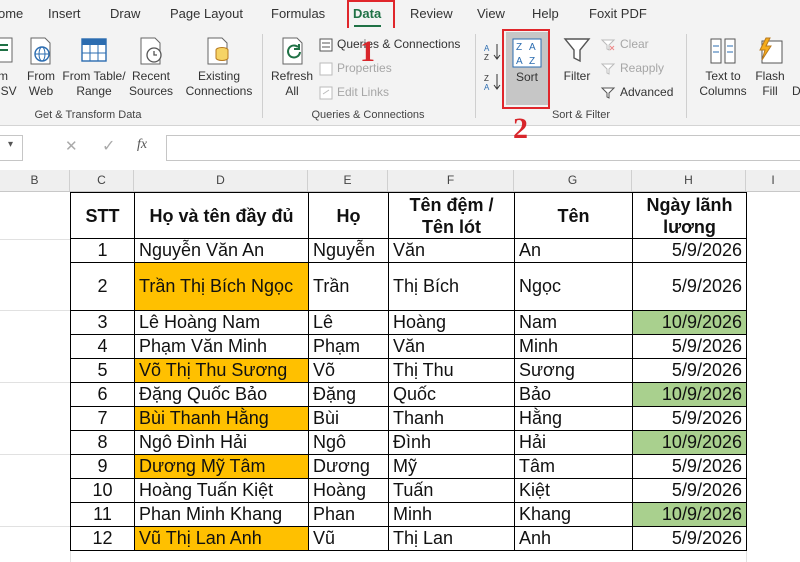 This screenshot has height=562, width=800. Describe the element at coordinates (348, 538) in the screenshot. I see `cell-ho: Vũ` at that location.